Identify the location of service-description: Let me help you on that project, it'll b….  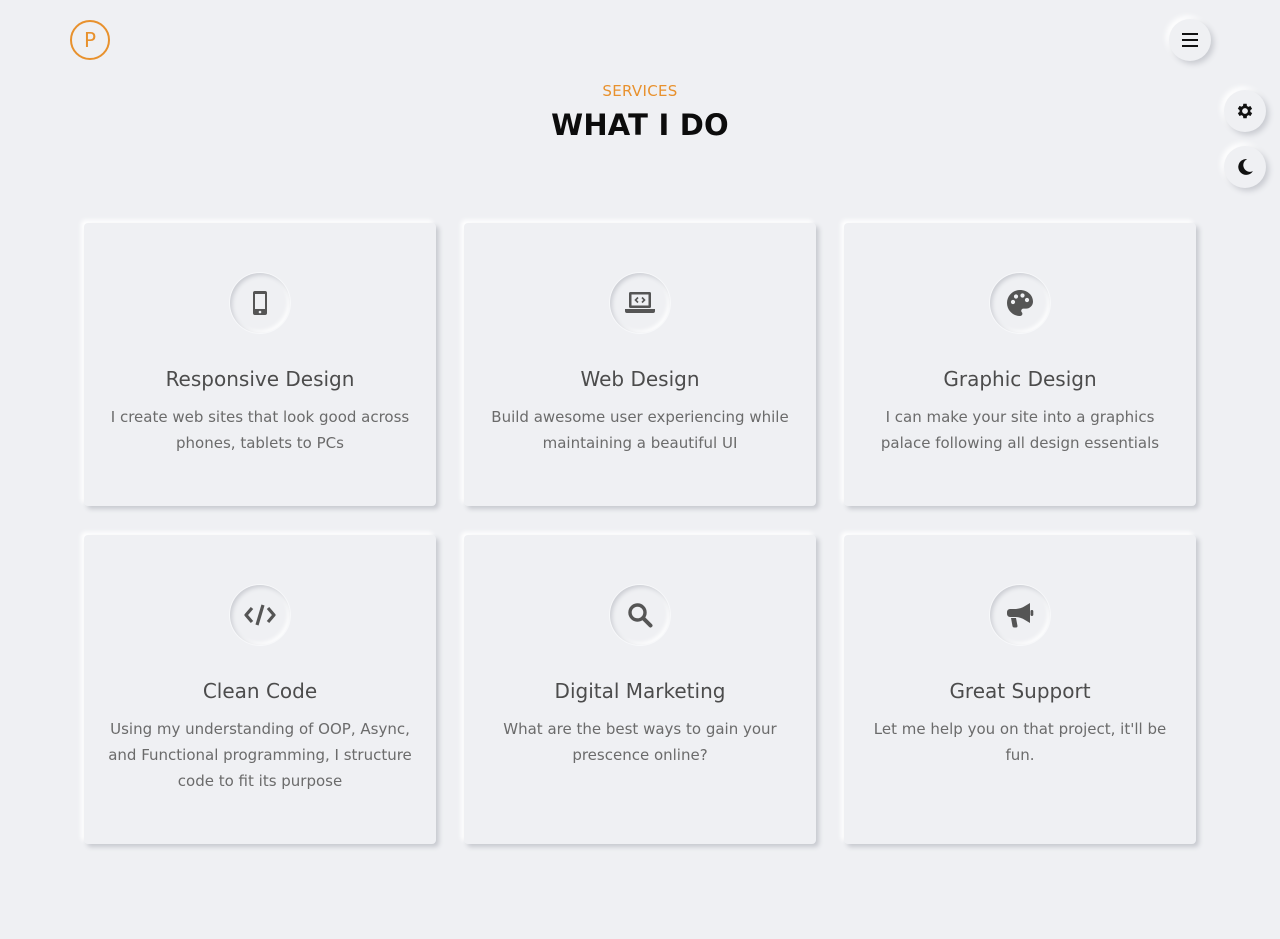
(1020, 742).